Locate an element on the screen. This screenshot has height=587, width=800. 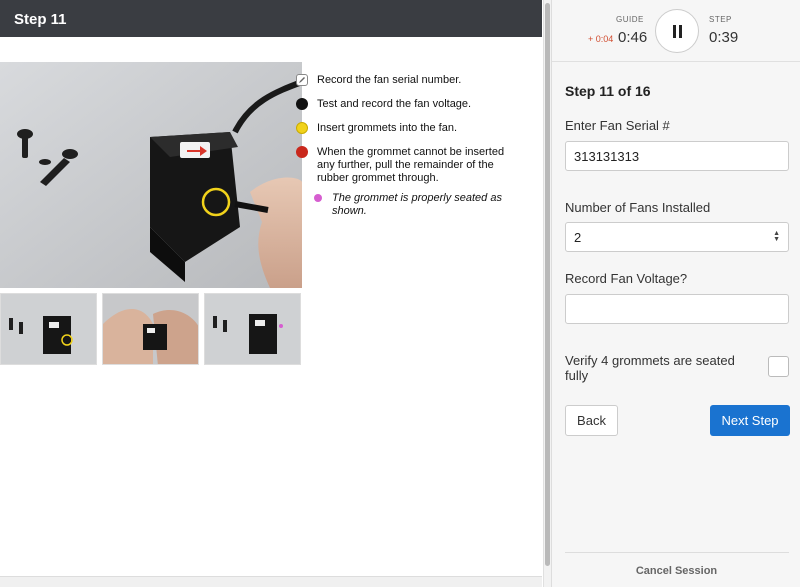
back-button: Back is located at coordinates (591, 420).